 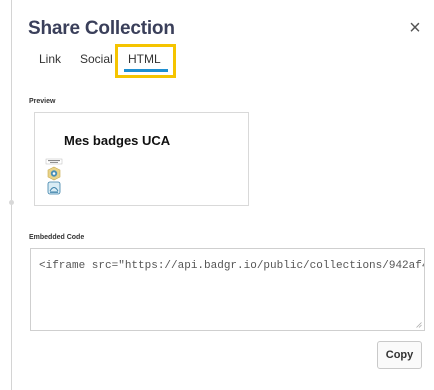 I want to click on uca-badge-logo-icon, so click(x=54, y=176).